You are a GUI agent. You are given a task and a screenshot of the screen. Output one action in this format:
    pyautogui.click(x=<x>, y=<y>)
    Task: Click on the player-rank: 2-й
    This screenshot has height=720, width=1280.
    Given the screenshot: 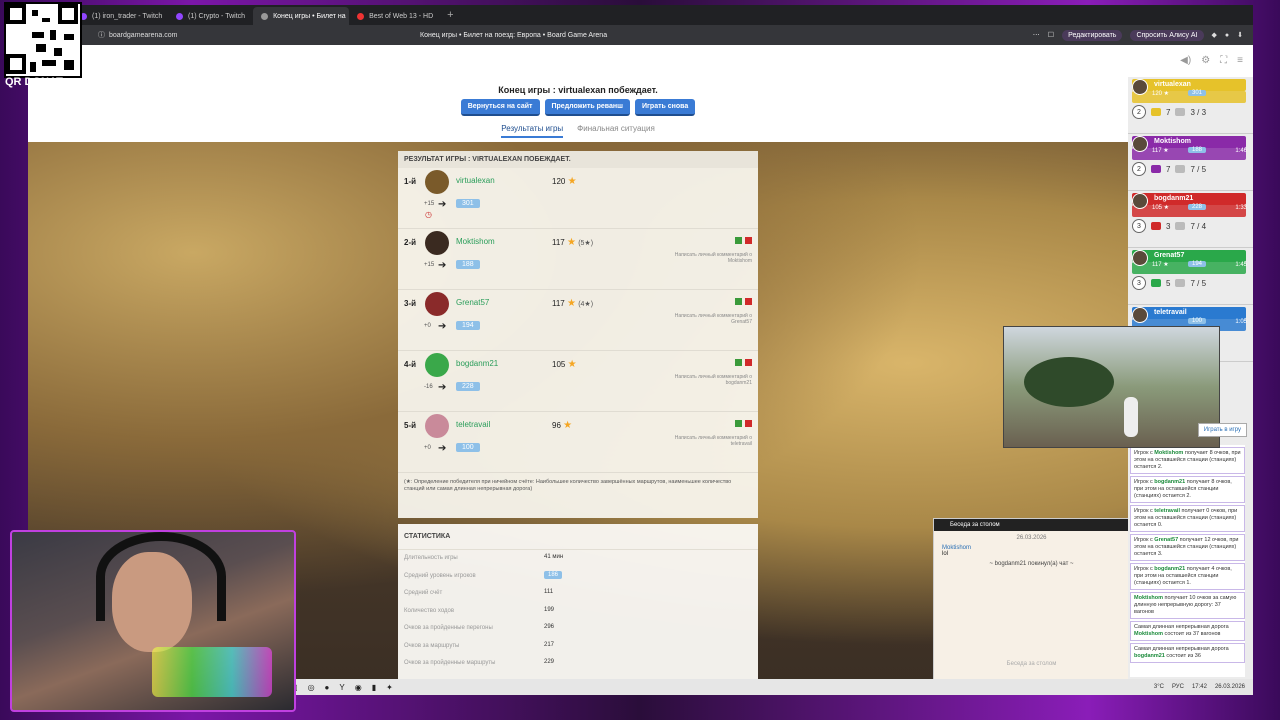 What is the action you would take?
    pyautogui.click(x=410, y=242)
    